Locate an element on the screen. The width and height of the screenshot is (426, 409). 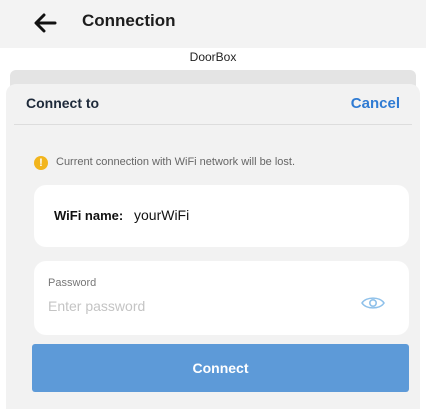
cancel-button: Cancel is located at coordinates (375, 103).